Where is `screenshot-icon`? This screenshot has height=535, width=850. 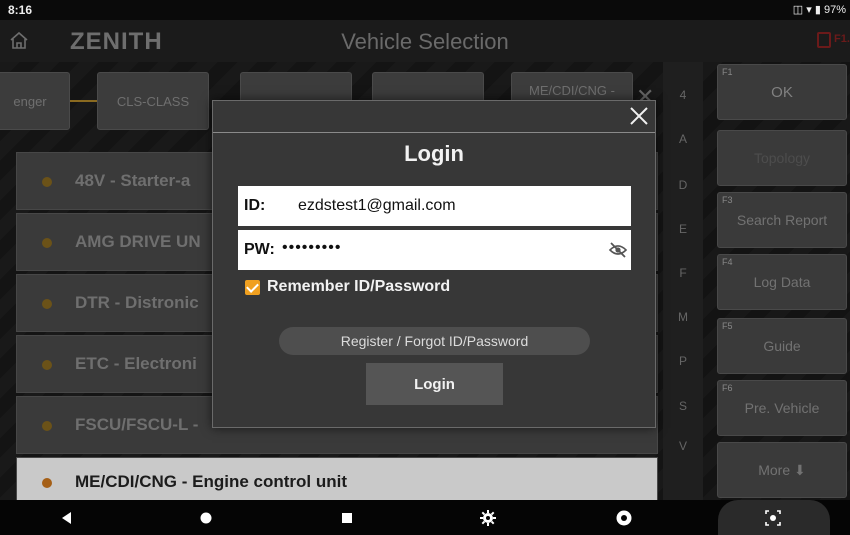 screenshot-icon is located at coordinates (773, 518).